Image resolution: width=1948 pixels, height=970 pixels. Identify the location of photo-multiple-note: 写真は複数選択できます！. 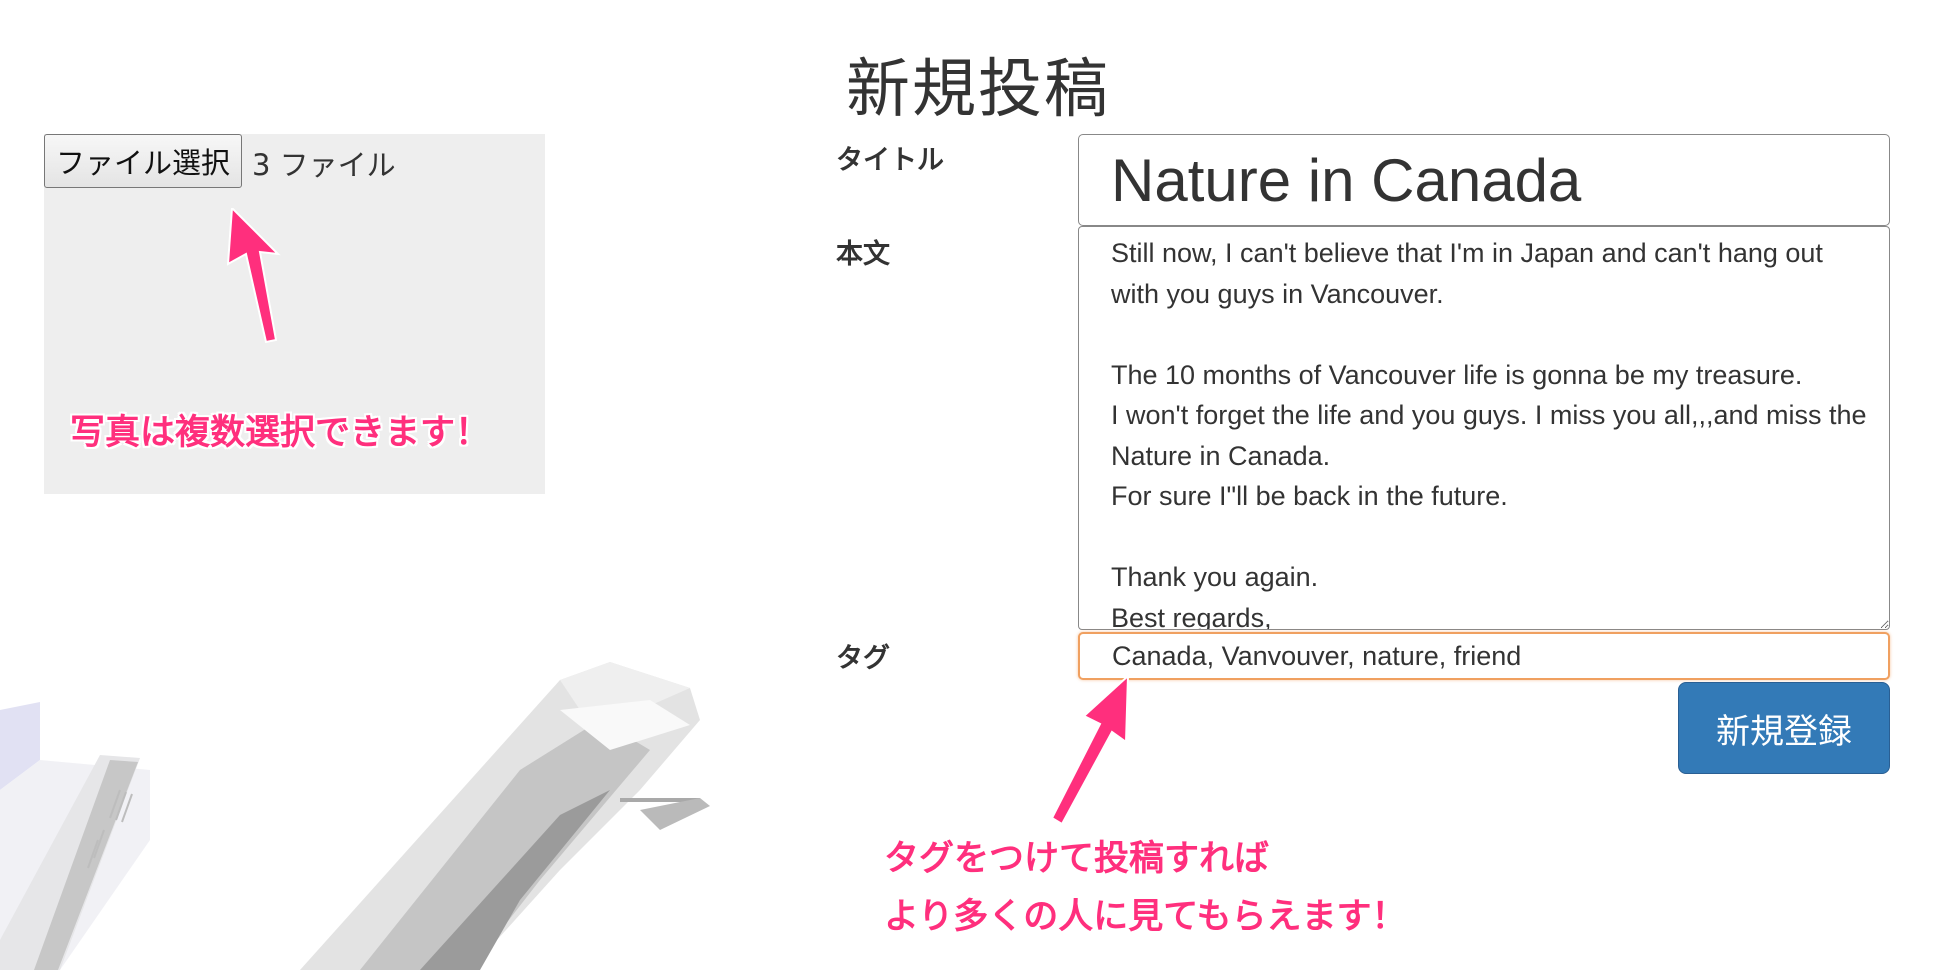
(280, 433).